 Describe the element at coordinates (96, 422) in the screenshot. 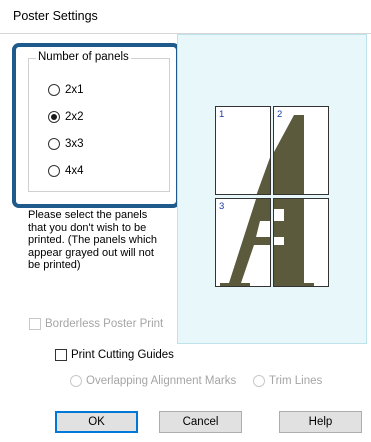

I see `ok-button: OK` at that location.